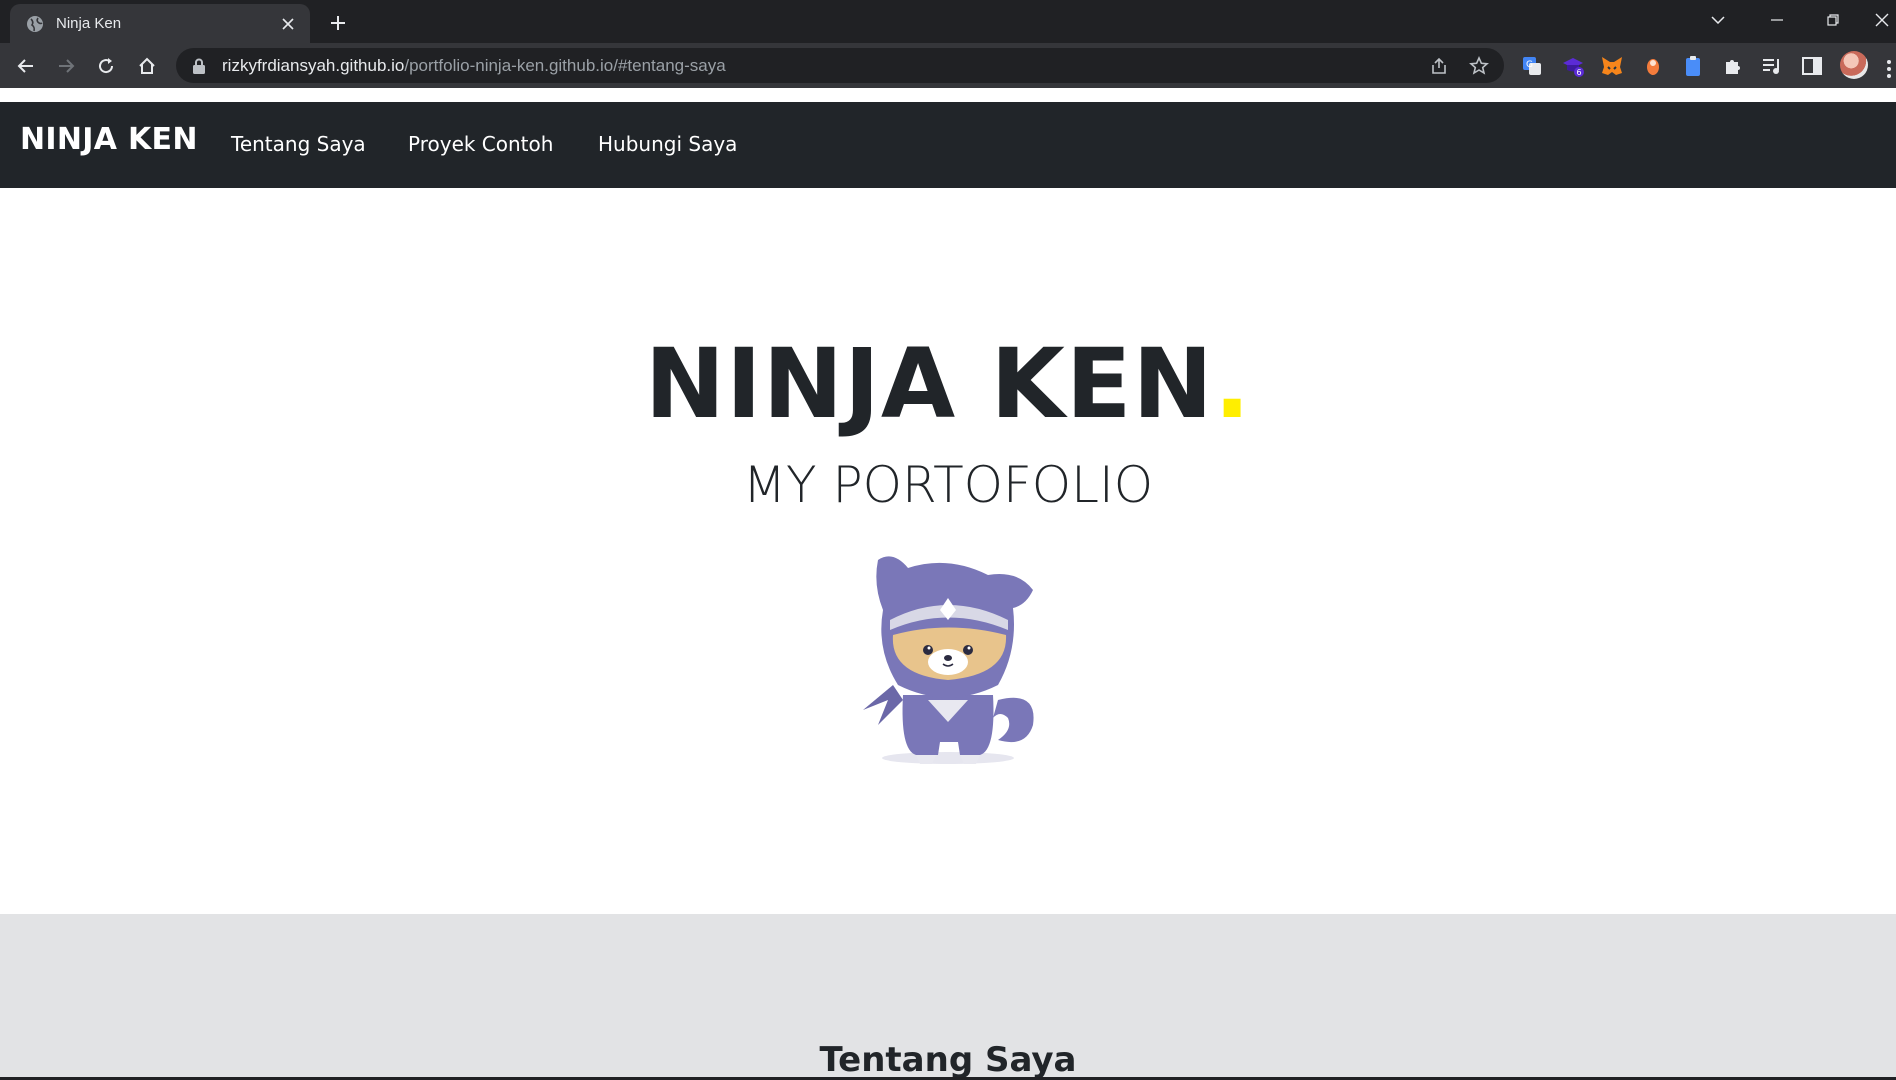  What do you see at coordinates (1777, 20) in the screenshot?
I see `minimize-icon` at bounding box center [1777, 20].